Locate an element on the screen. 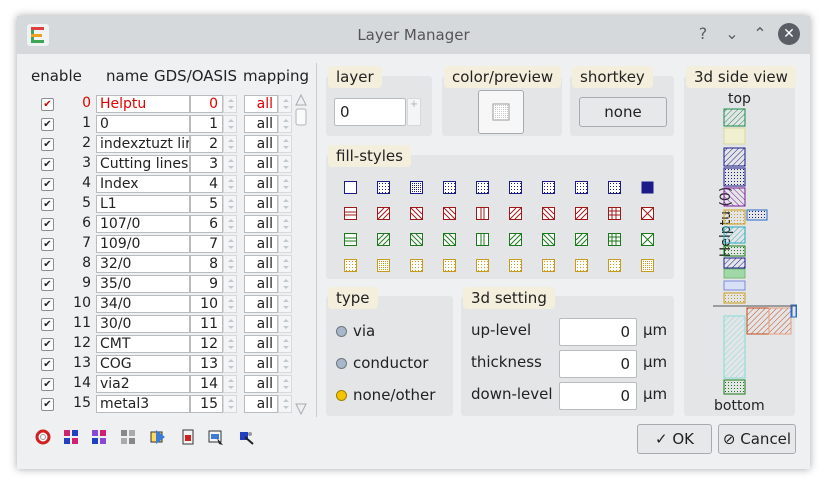  gds-cell: 14 is located at coordinates (206, 384).